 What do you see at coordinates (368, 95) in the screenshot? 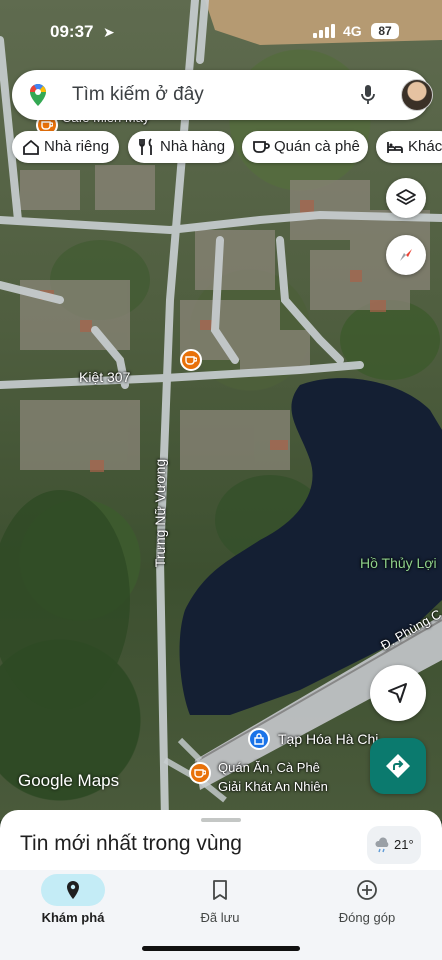
I see `microphone-icon` at bounding box center [368, 95].